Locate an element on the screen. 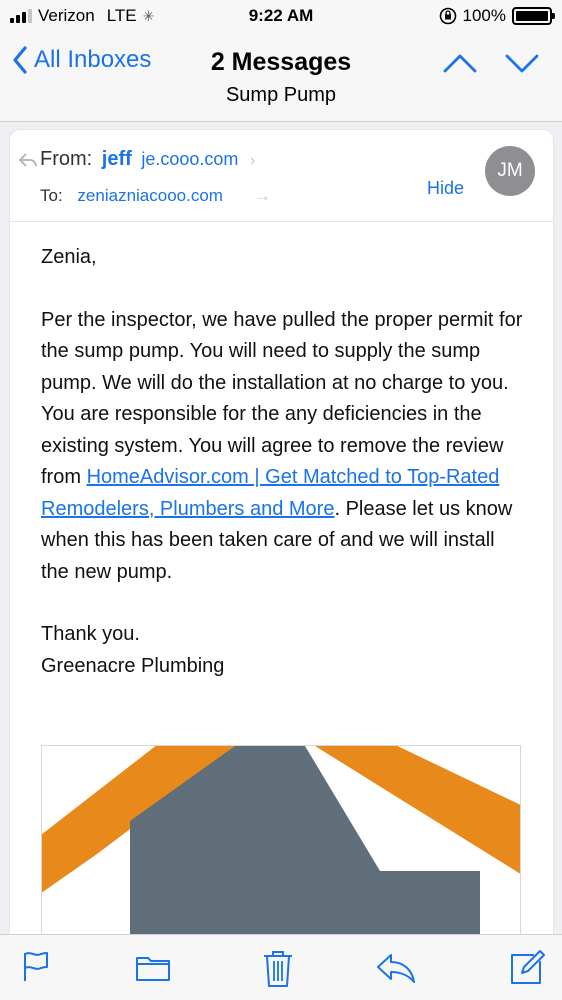 This screenshot has height=1000, width=562. closing: Thank you. is located at coordinates (90, 634).